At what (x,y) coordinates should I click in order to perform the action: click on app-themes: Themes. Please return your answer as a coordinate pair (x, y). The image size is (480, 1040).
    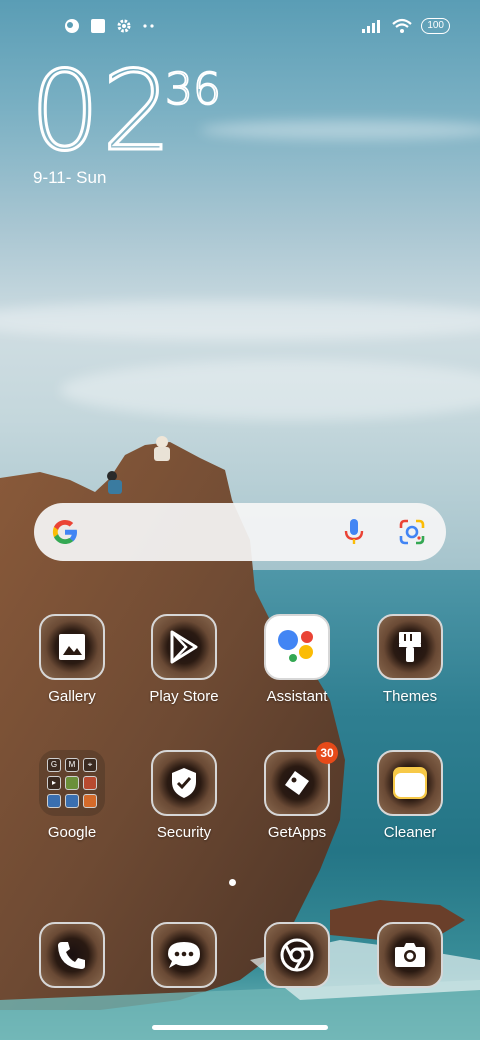
    Looking at the image, I should click on (410, 659).